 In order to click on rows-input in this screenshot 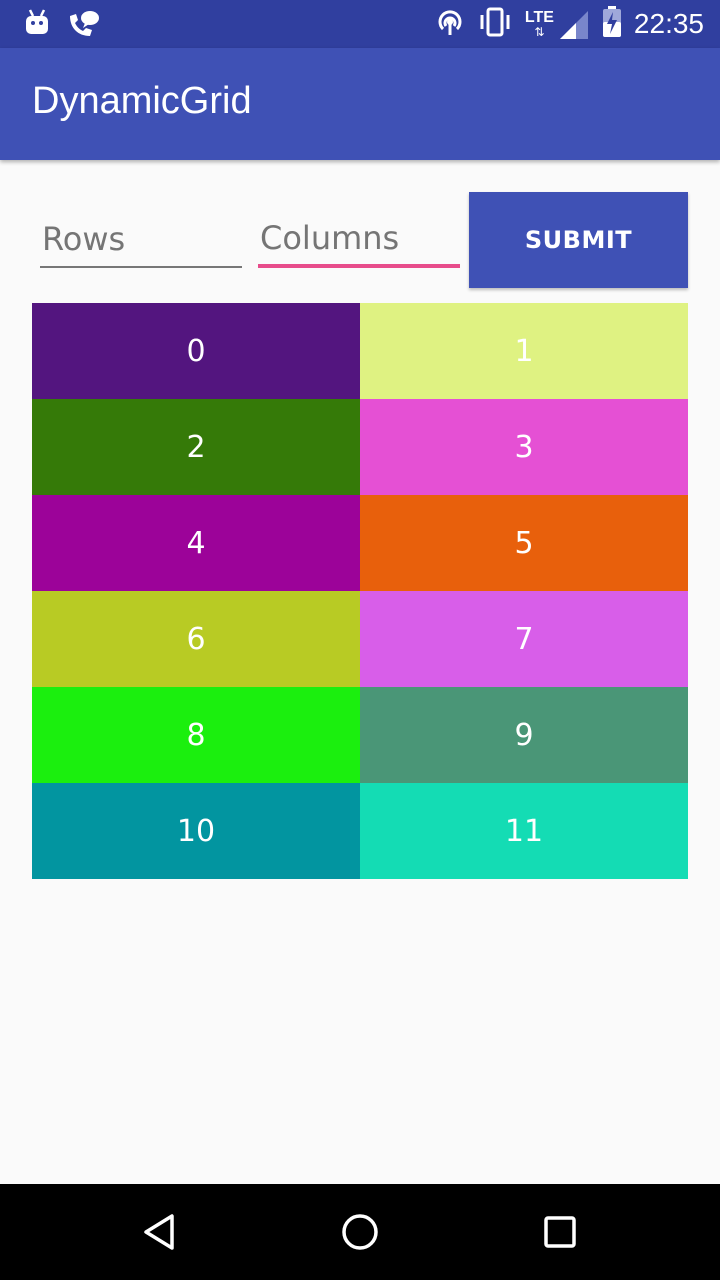, I will do `click(141, 240)`.